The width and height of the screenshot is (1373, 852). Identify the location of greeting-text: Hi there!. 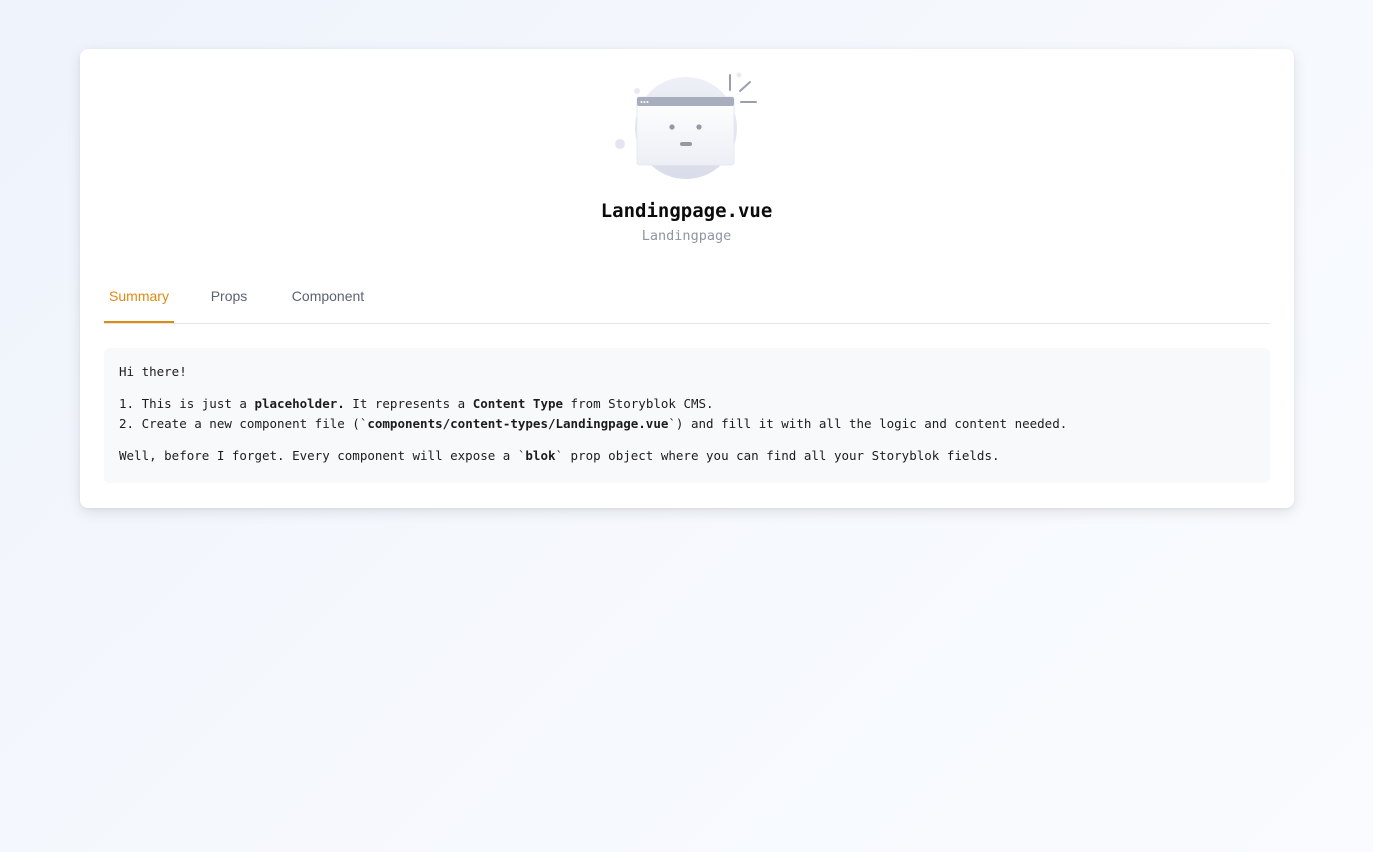
(153, 371).